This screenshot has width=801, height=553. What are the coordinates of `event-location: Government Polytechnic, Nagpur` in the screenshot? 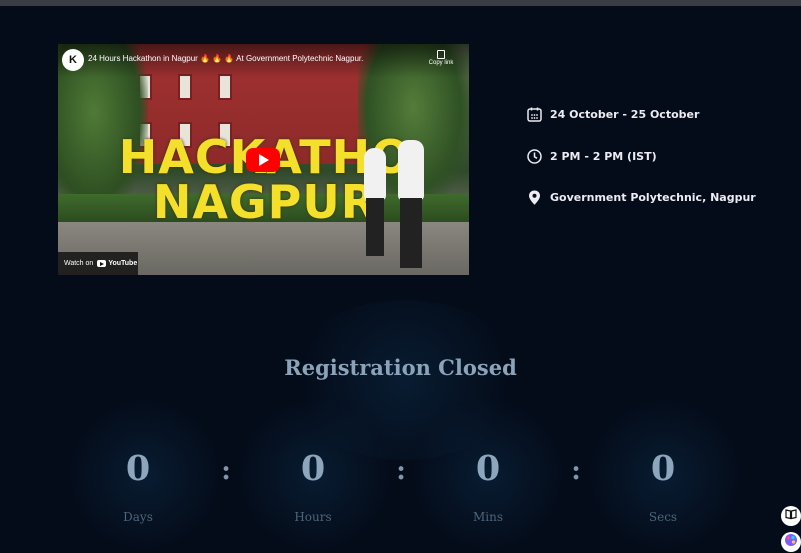 It's located at (641, 197).